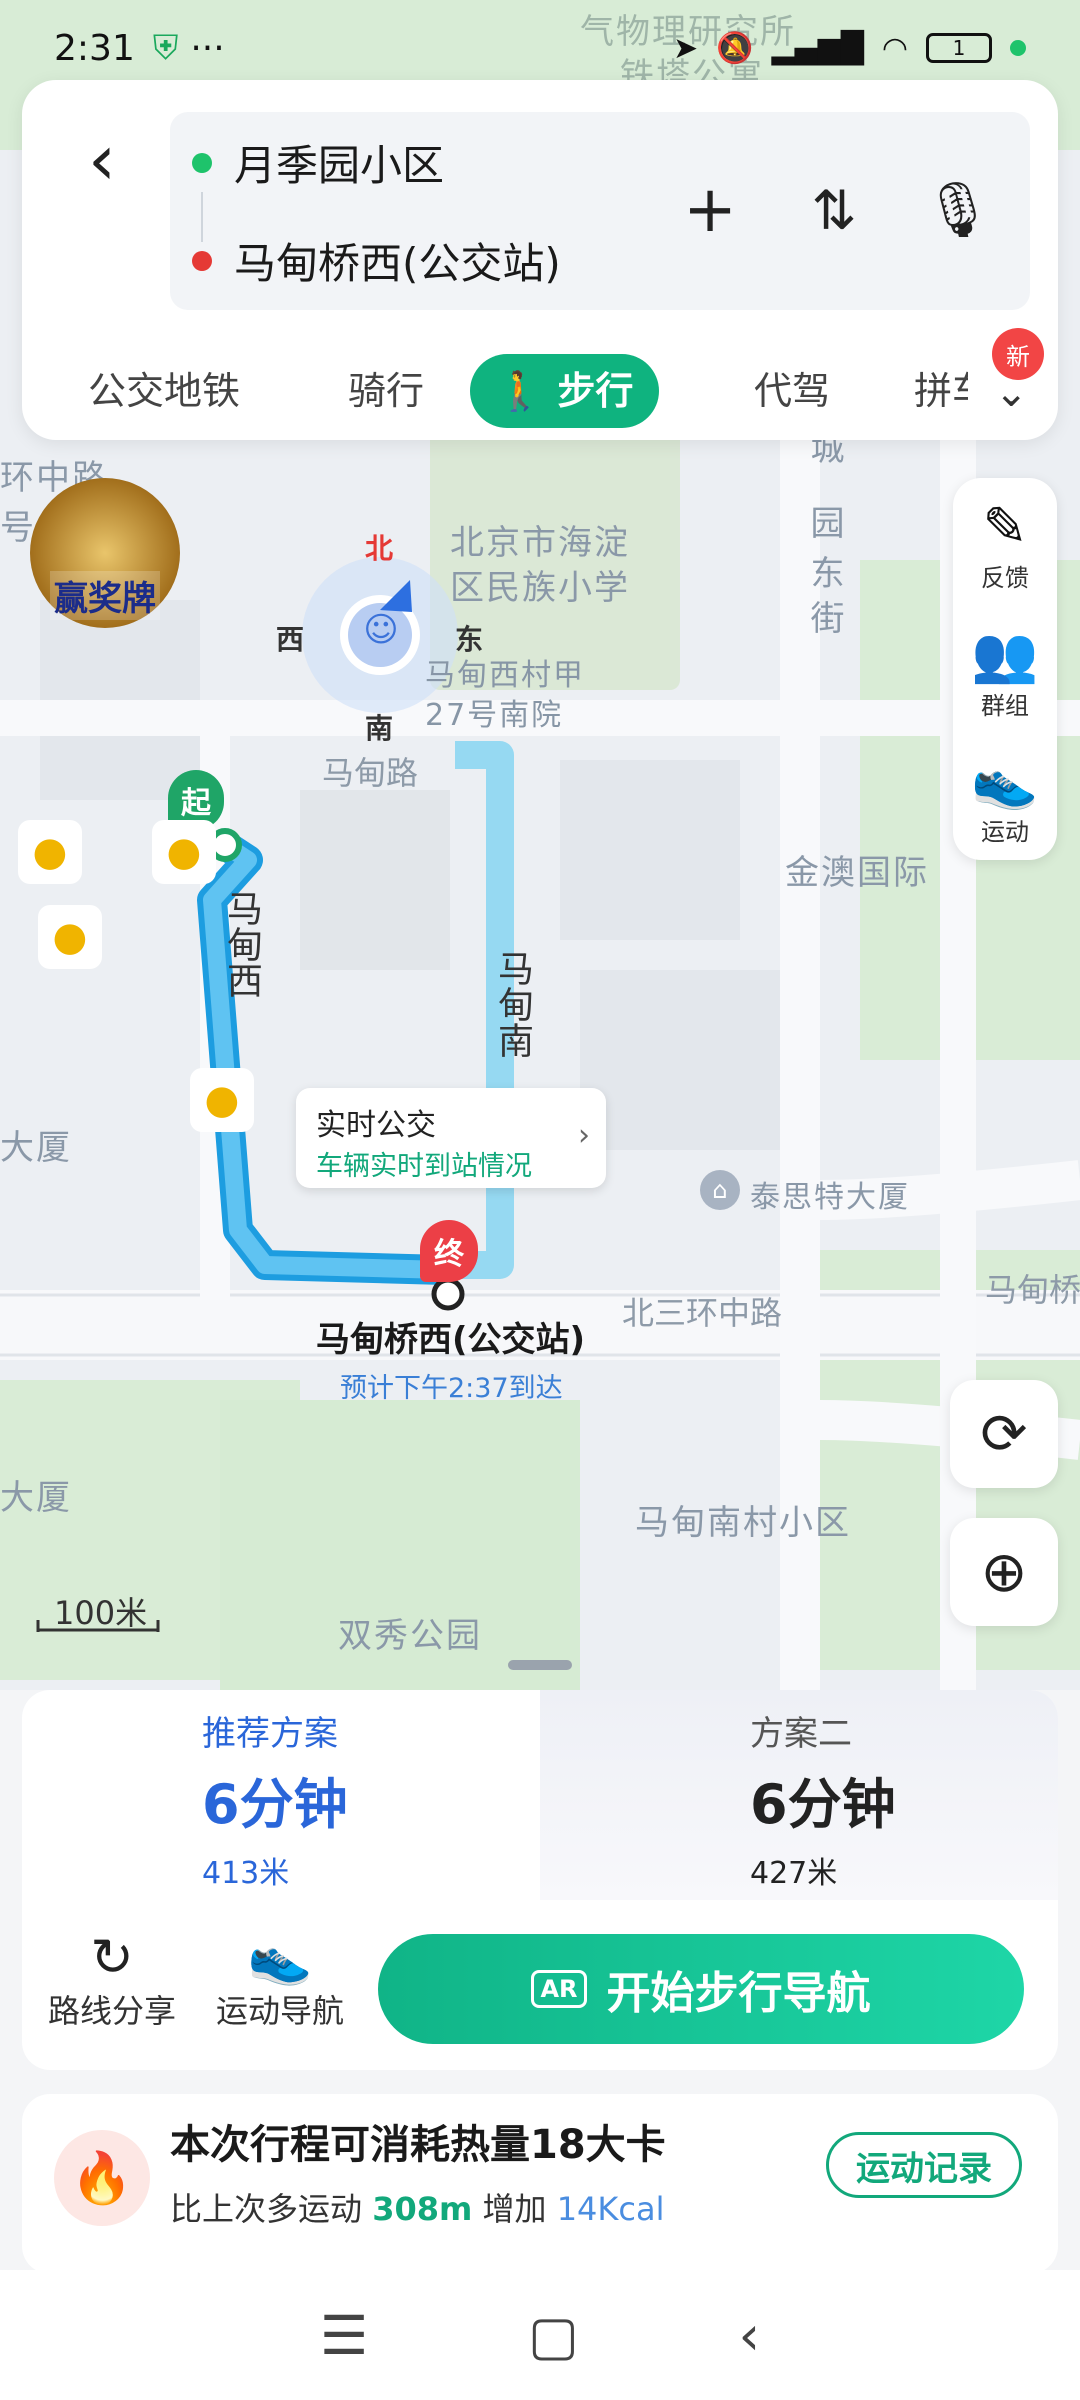 This screenshot has width=1080, height=2400. What do you see at coordinates (924, 2165) in the screenshot?
I see `sport-record-button: 运动记录` at bounding box center [924, 2165].